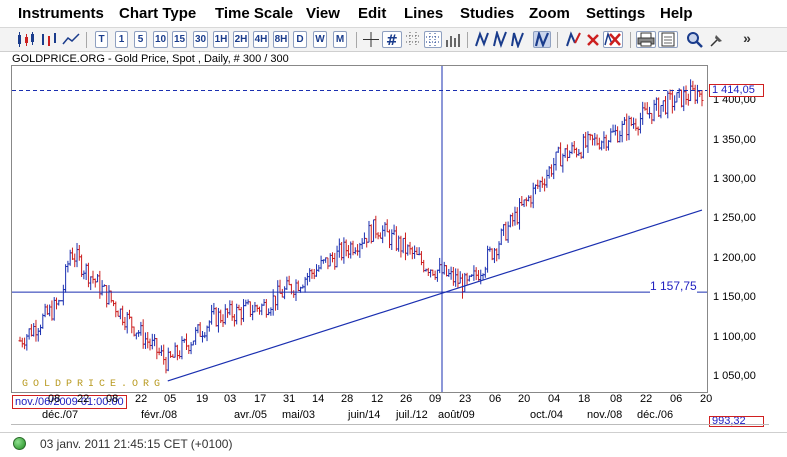 The height and width of the screenshot is (457, 787). Describe the element at coordinates (61, 13) in the screenshot. I see `menu-instruments: Instruments` at that location.